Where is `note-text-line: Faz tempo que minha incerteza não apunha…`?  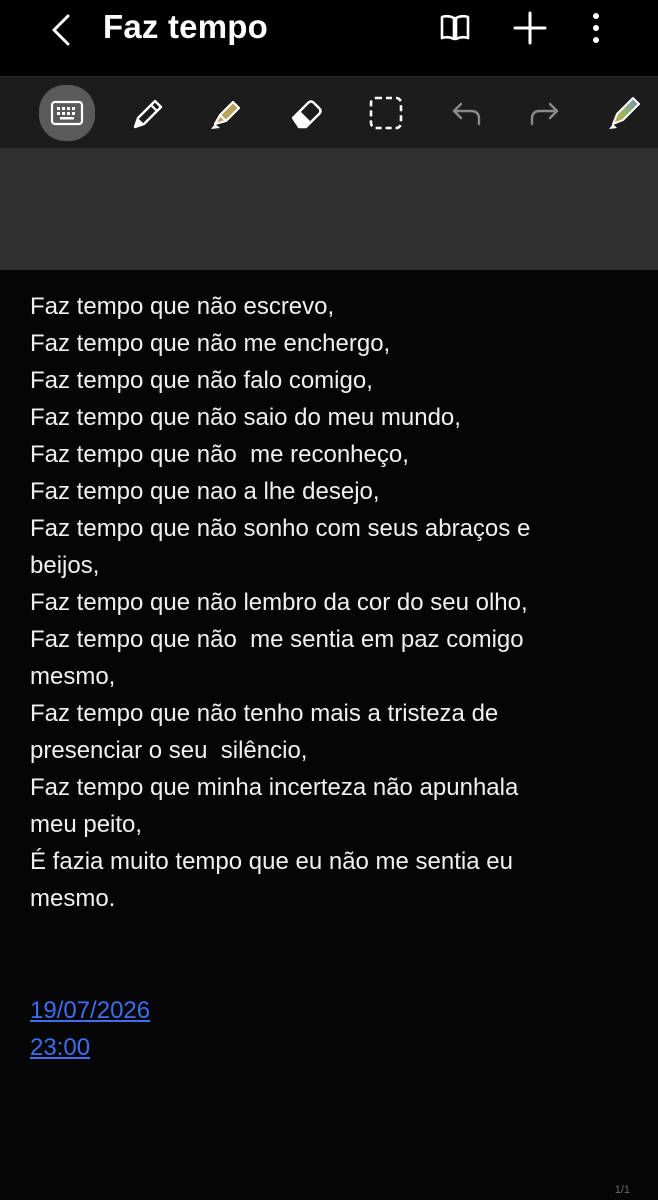 note-text-line: Faz tempo que minha incerteza não apunha… is located at coordinates (274, 787).